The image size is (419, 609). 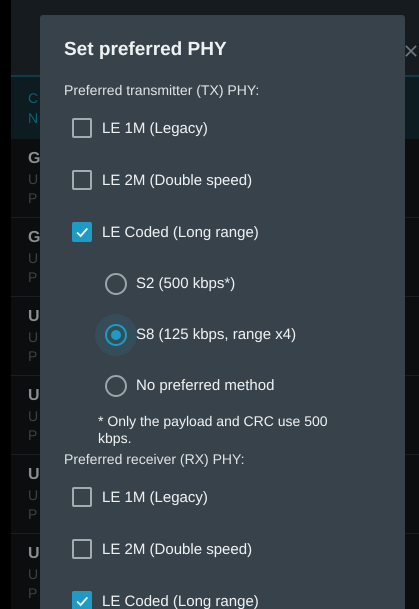 What do you see at coordinates (205, 385) in the screenshot?
I see `option-label: No preferred method` at bounding box center [205, 385].